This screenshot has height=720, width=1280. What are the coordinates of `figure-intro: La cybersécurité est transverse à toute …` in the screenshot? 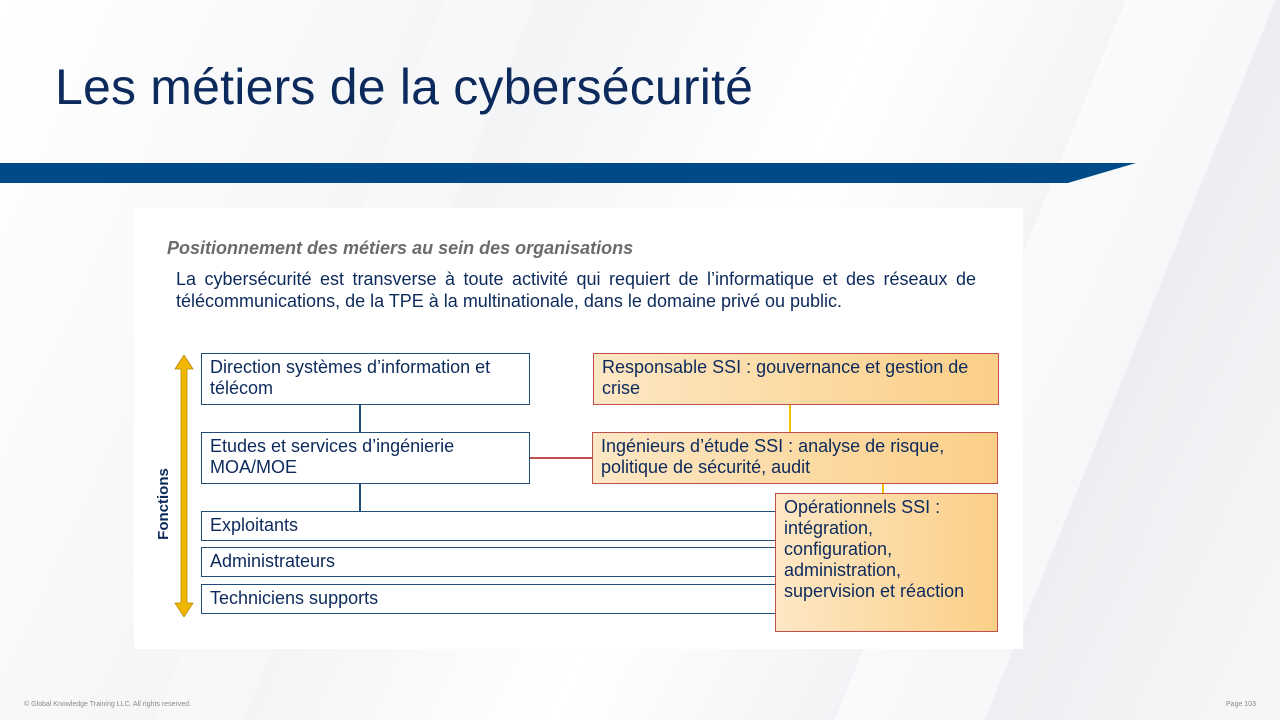 It's located at (576, 290).